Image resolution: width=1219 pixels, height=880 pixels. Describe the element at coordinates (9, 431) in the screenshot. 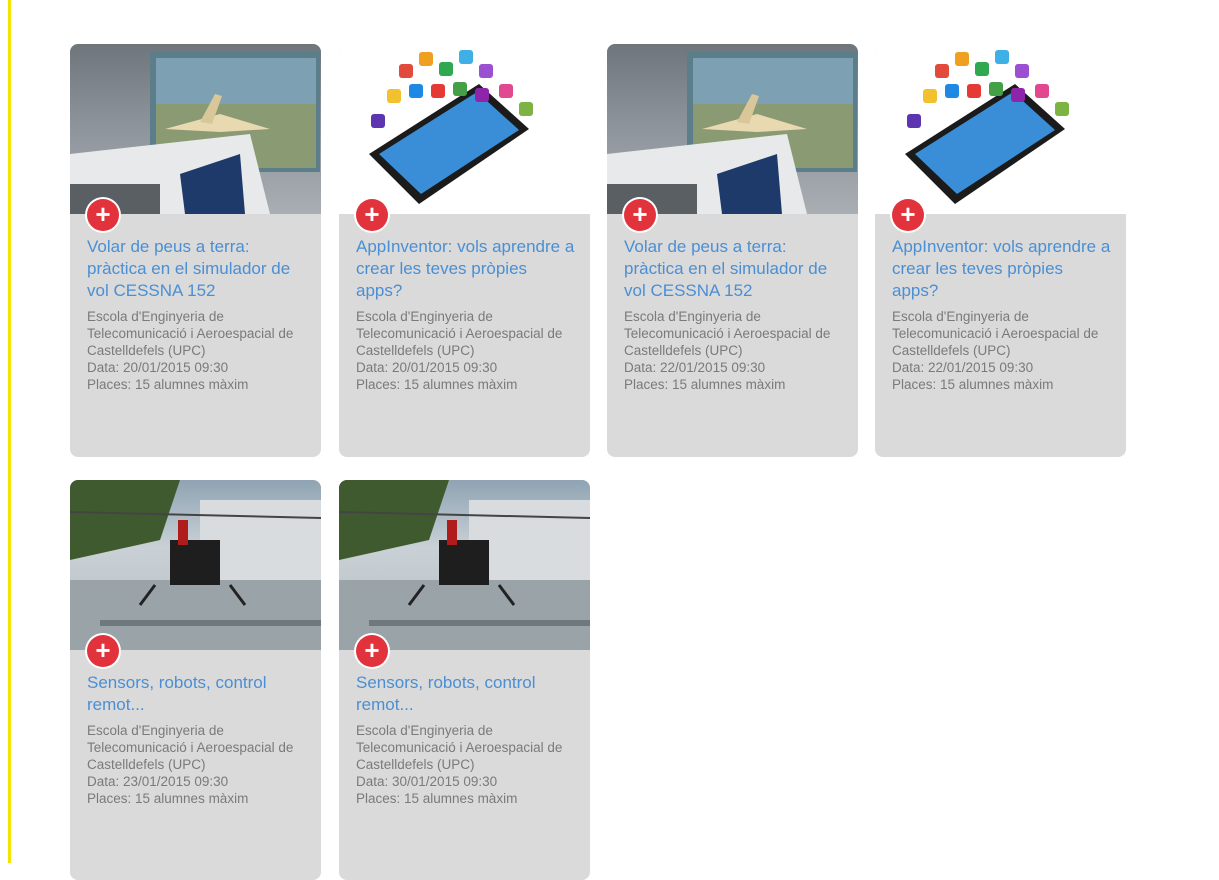

I see `side-accent-rule` at that location.